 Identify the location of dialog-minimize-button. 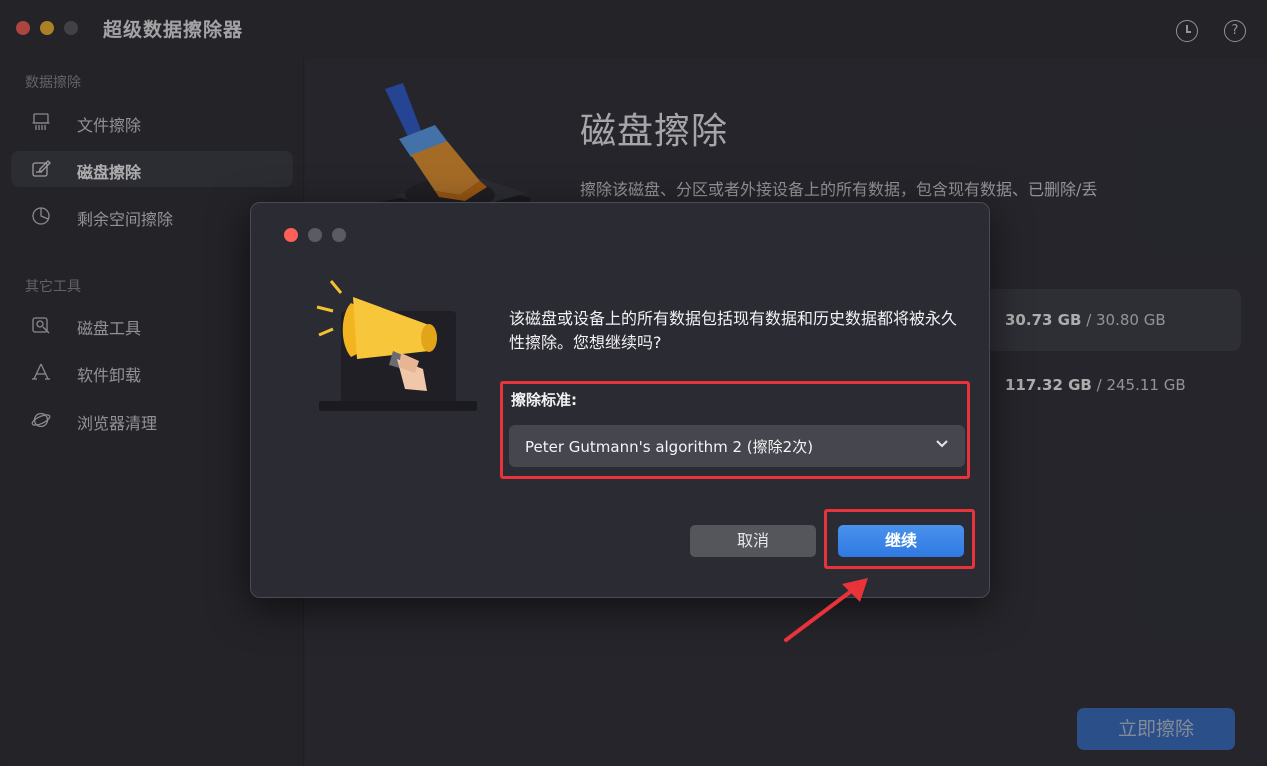
(315, 235).